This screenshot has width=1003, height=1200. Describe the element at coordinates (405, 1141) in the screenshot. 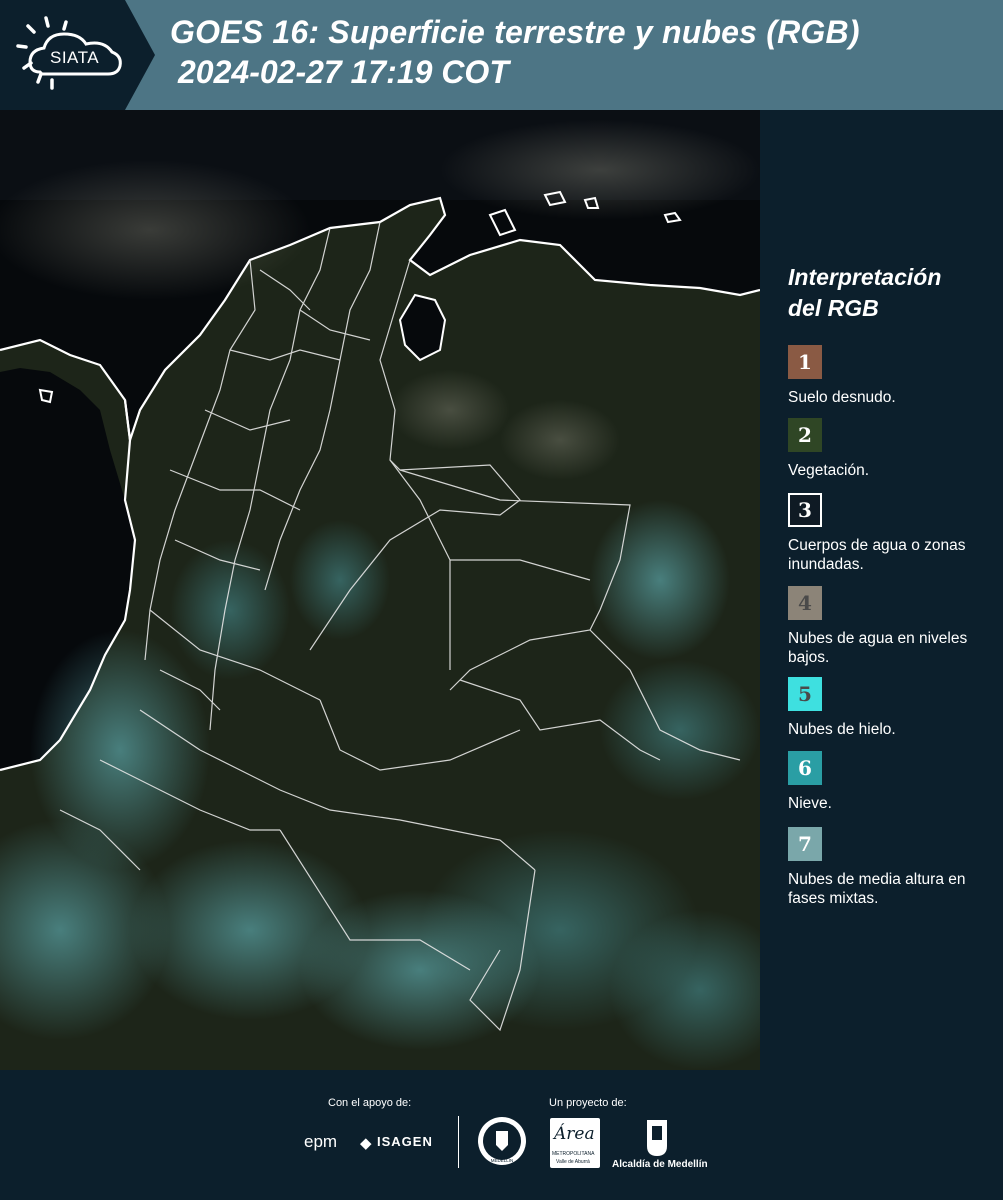

I see `isagen-logo: ISAGEN` at that location.